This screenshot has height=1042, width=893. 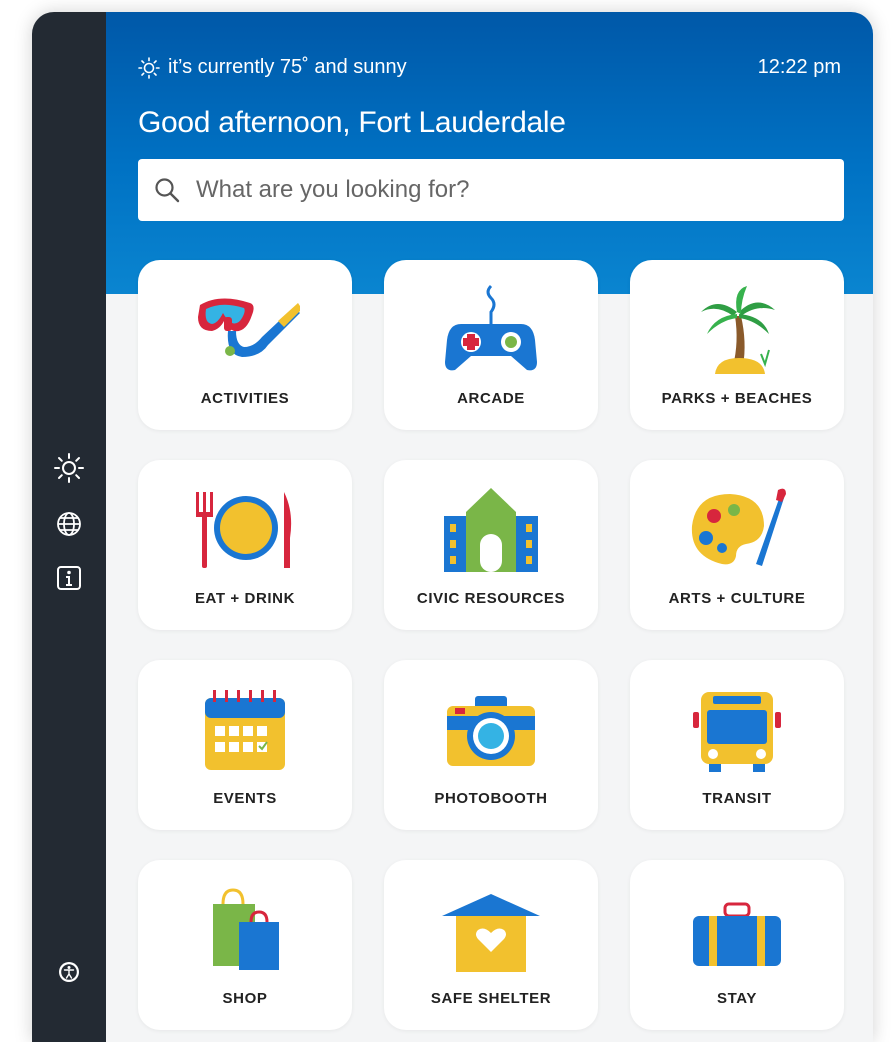 What do you see at coordinates (737, 598) in the screenshot?
I see `tile-label: ARTS + CULTURE` at bounding box center [737, 598].